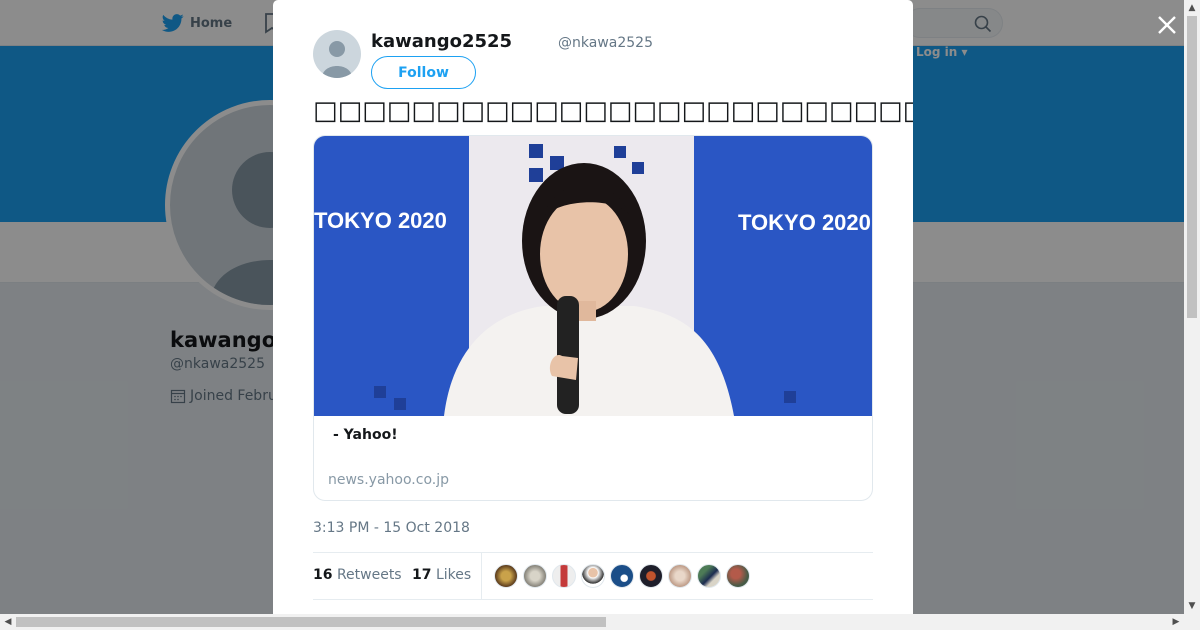 This screenshot has height=630, width=1200. I want to click on scroll-left-arrow-icon: ◀, so click(8, 622).